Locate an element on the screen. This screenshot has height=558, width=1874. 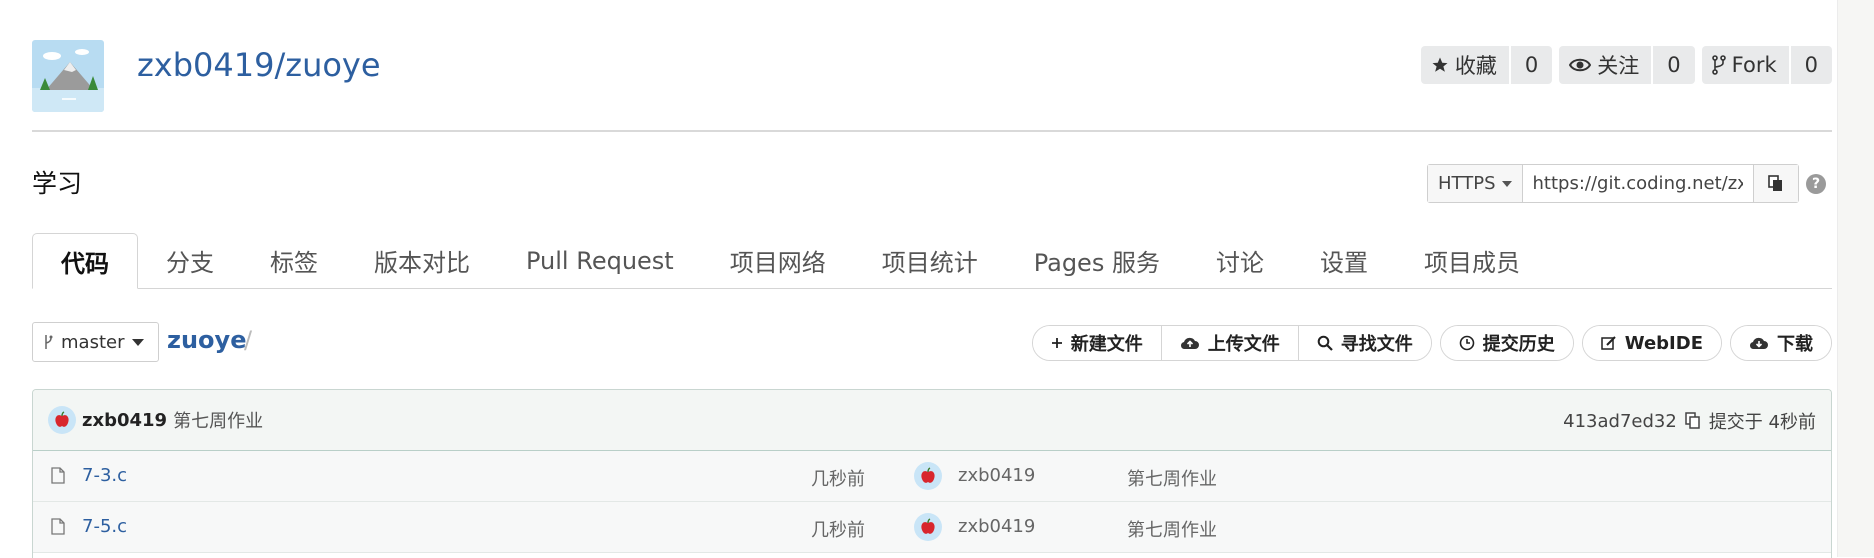
fork-label: Fork is located at coordinates (1754, 65).